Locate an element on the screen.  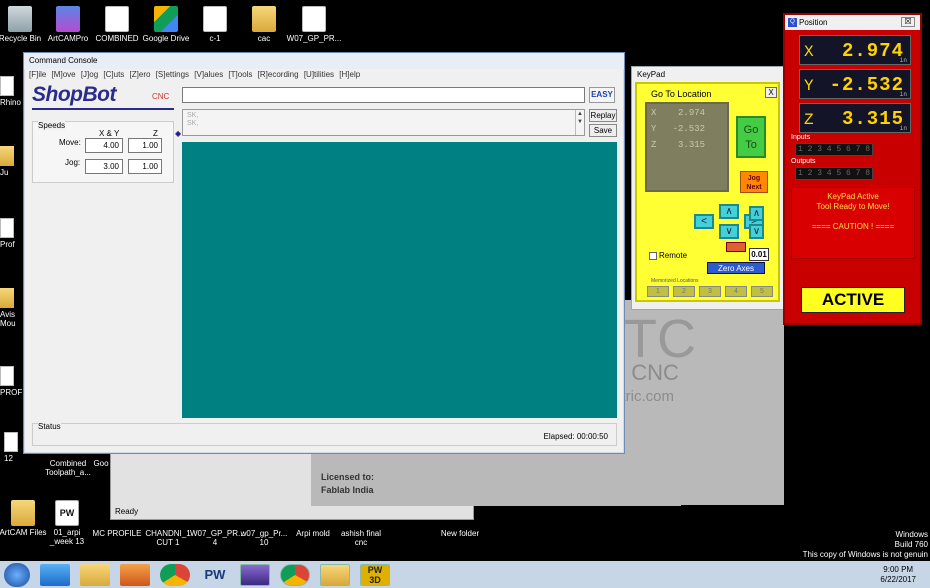
desktop-icon-c1: c-1 is located at coordinates (215, 24).